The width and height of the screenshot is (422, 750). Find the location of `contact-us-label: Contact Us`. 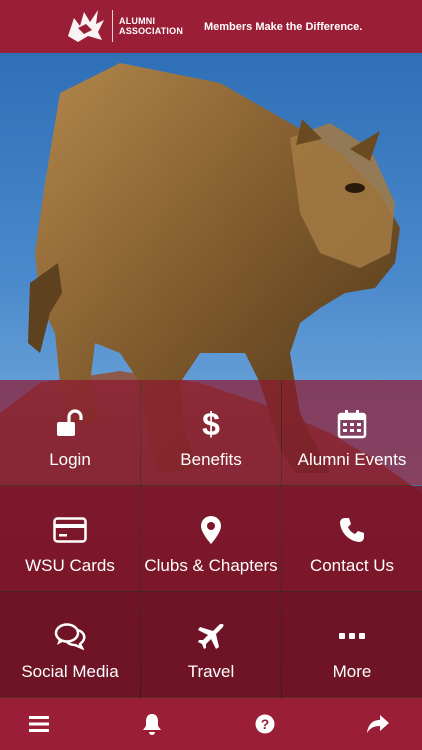

contact-us-label: Contact Us is located at coordinates (352, 565).